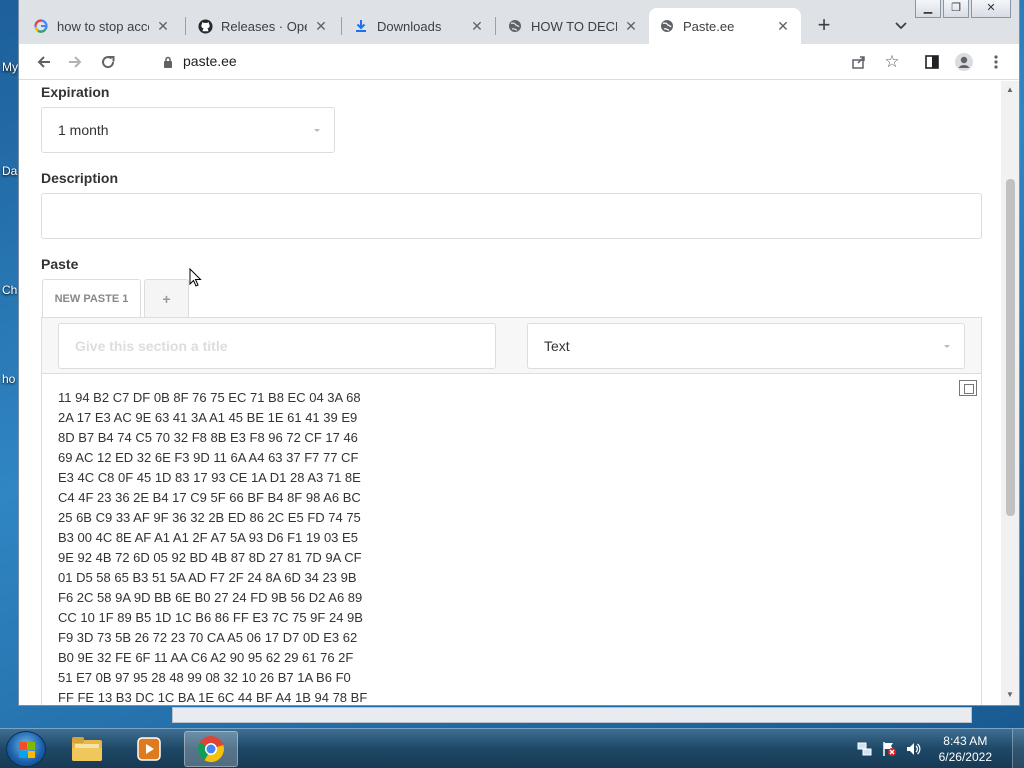 The image size is (1024, 768). What do you see at coordinates (964, 62) in the screenshot?
I see `profile-avatar-icon` at bounding box center [964, 62].